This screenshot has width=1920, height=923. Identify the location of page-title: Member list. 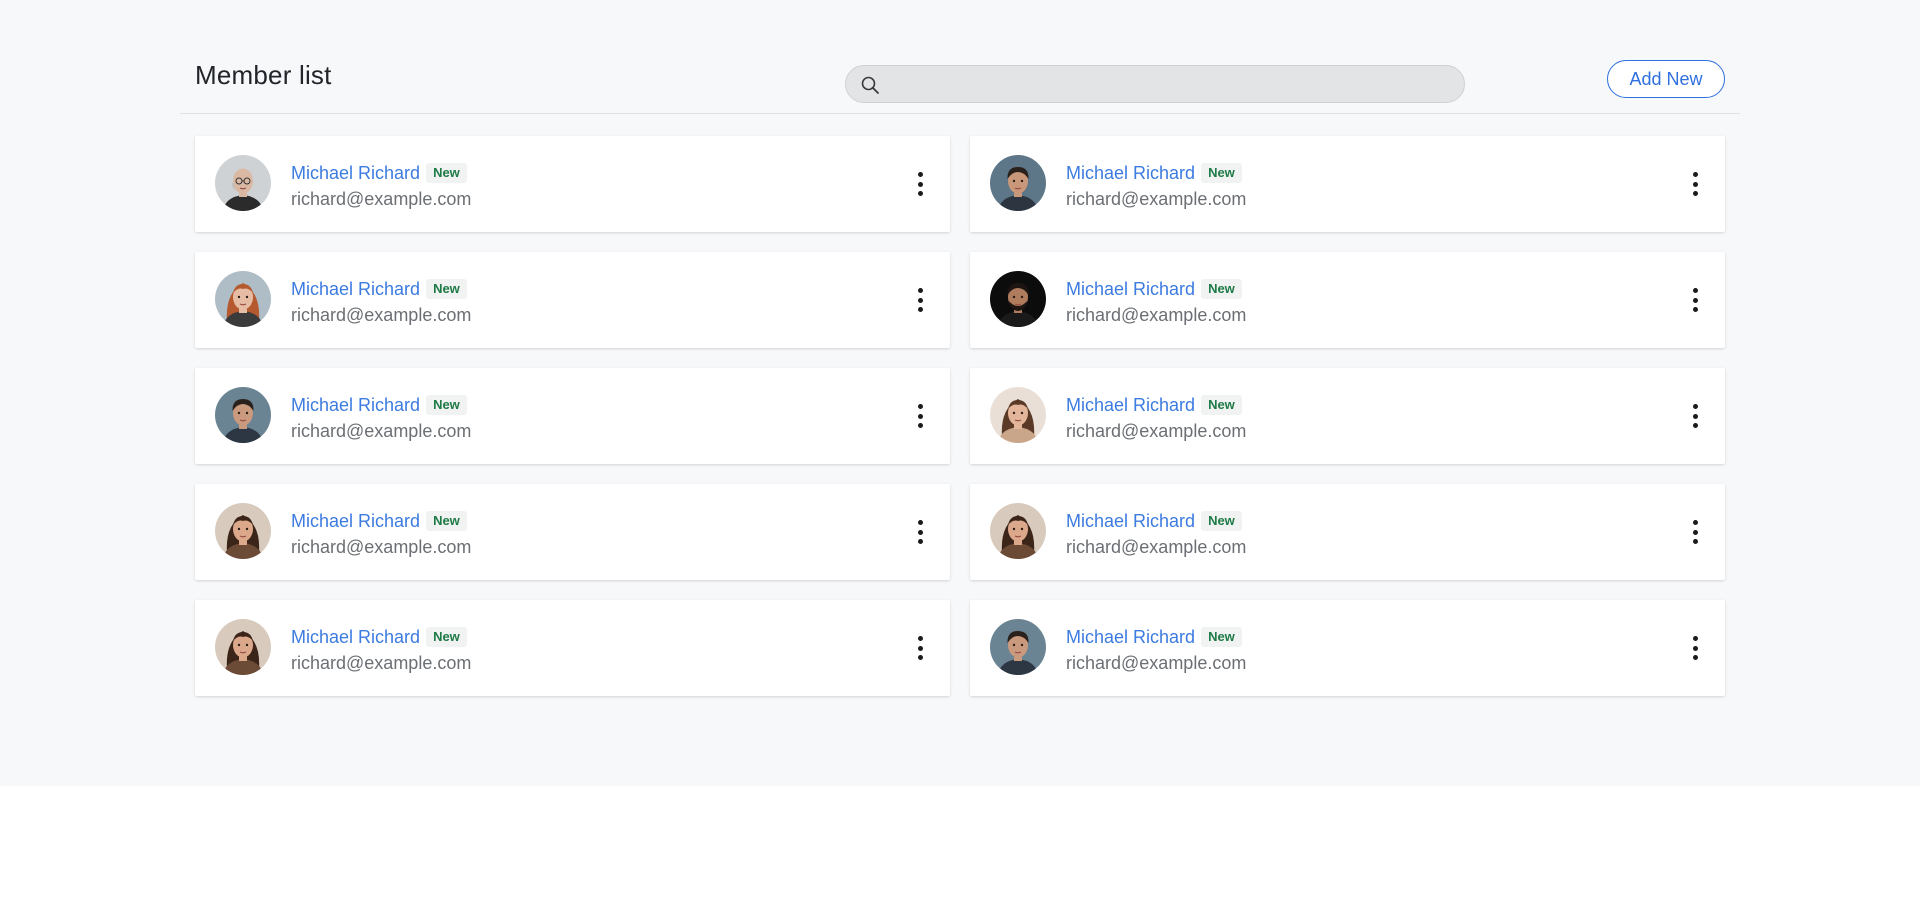
(263, 75).